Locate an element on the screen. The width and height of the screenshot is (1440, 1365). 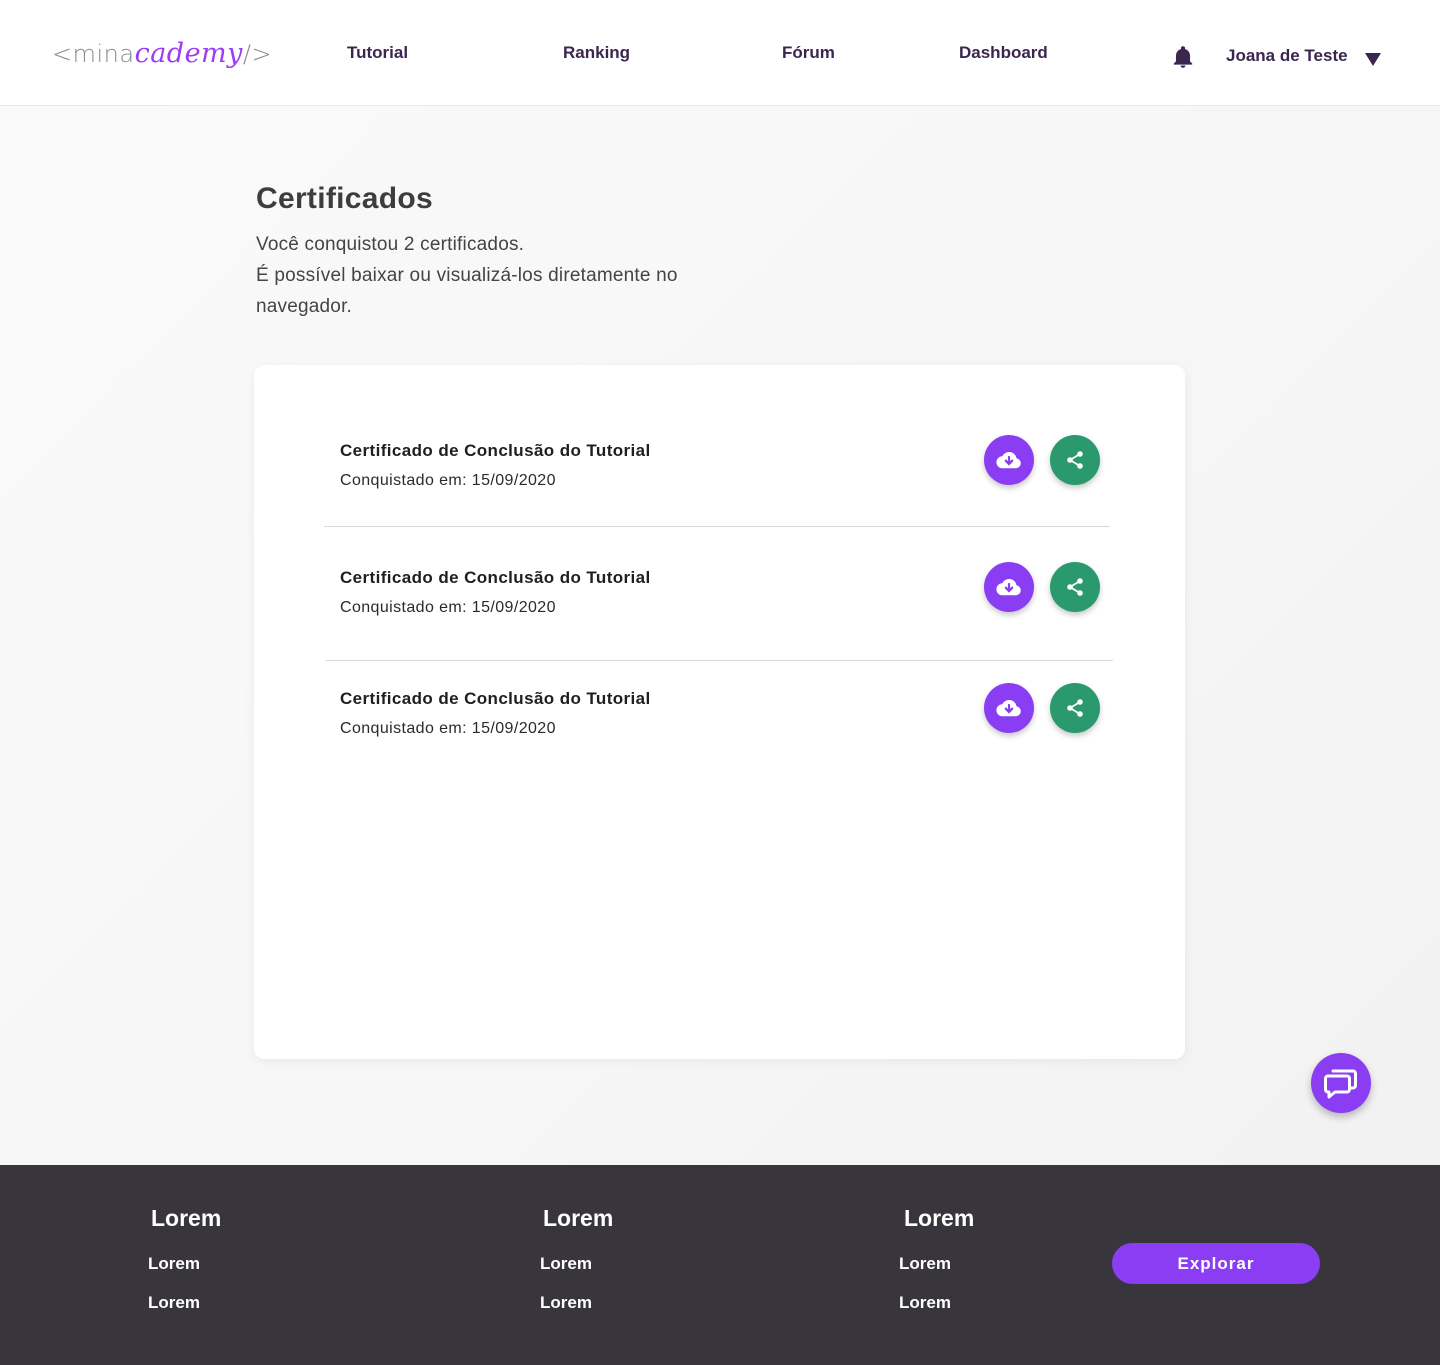
nav-dashboard: Dashboard is located at coordinates (1003, 53).